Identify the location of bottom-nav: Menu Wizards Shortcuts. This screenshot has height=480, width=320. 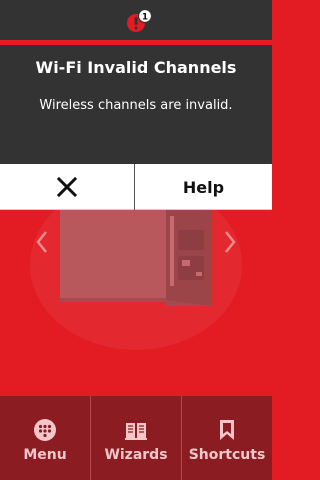
(136, 438).